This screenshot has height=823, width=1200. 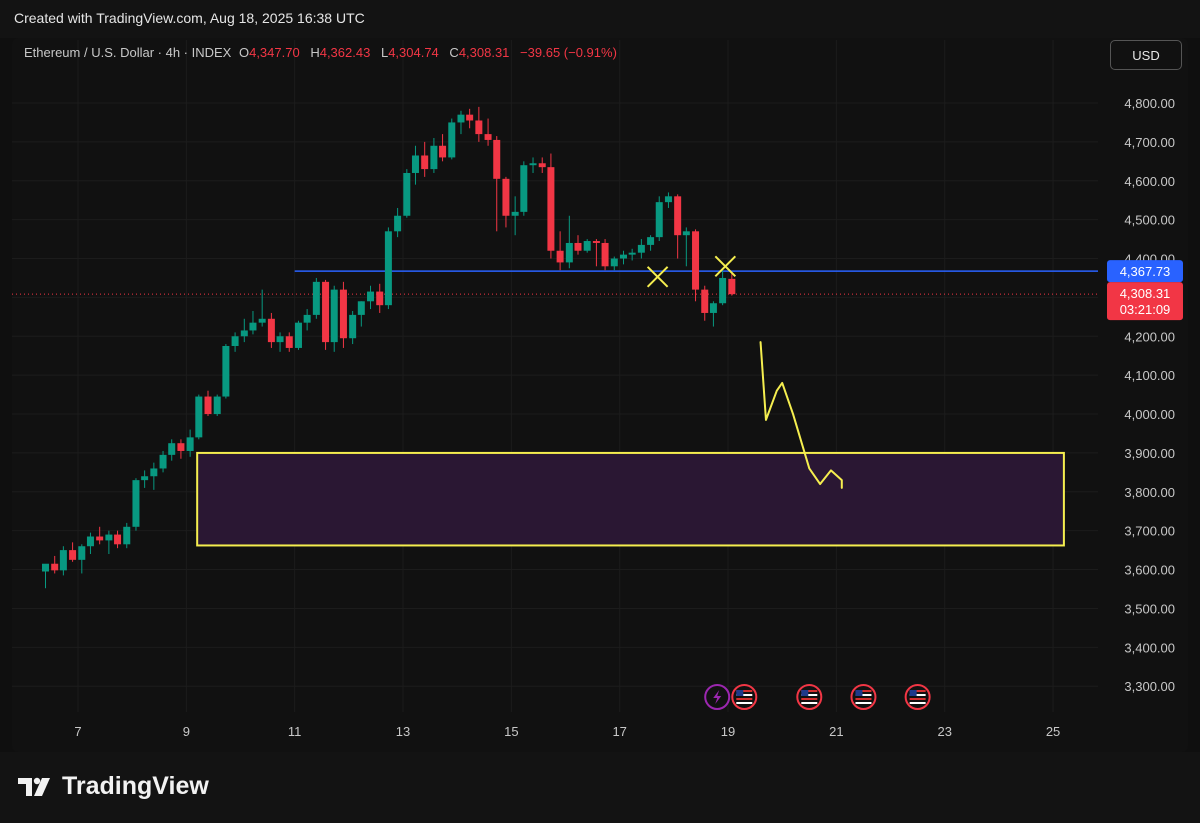 I want to click on flag-canton, so click(x=740, y=693).